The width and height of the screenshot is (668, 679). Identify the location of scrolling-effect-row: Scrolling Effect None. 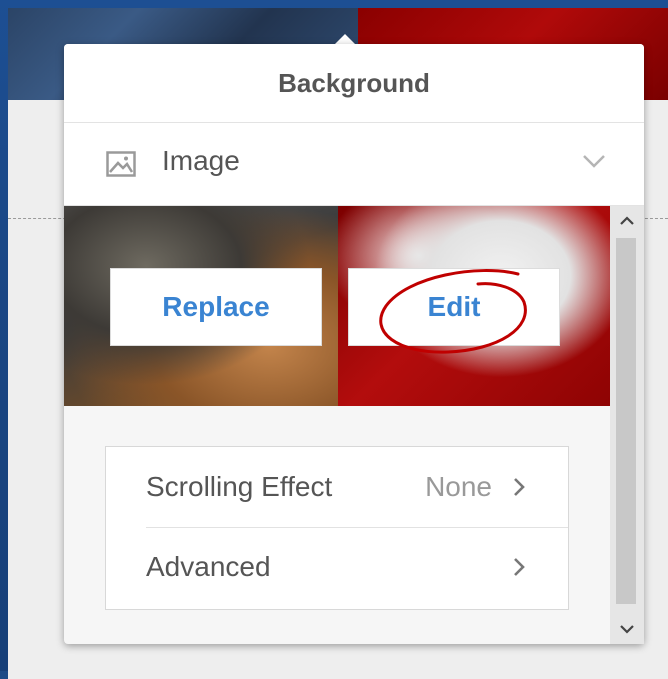
(337, 487).